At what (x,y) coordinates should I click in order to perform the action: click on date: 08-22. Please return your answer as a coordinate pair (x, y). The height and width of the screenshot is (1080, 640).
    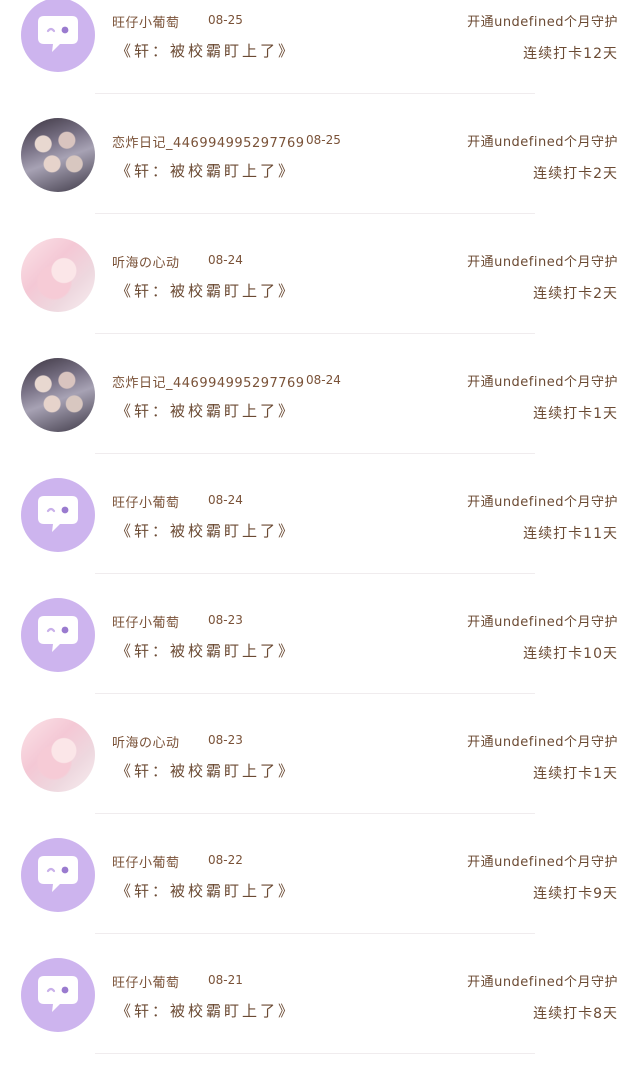
    Looking at the image, I should click on (225, 860).